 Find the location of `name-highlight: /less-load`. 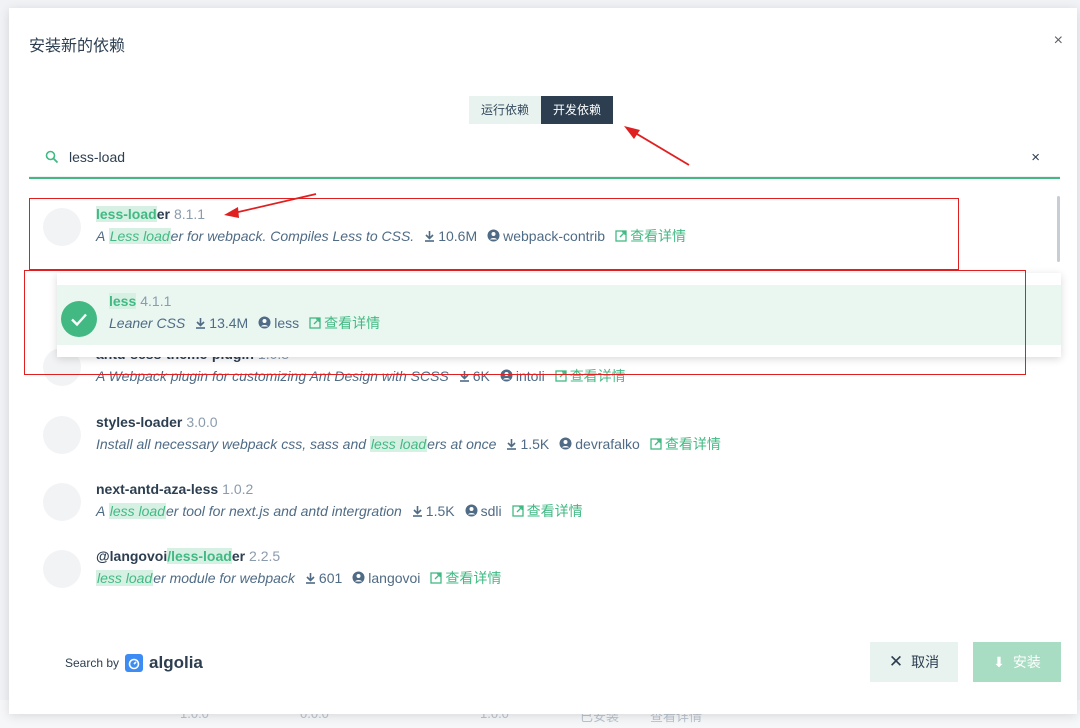

name-highlight: /less-load is located at coordinates (199, 556).